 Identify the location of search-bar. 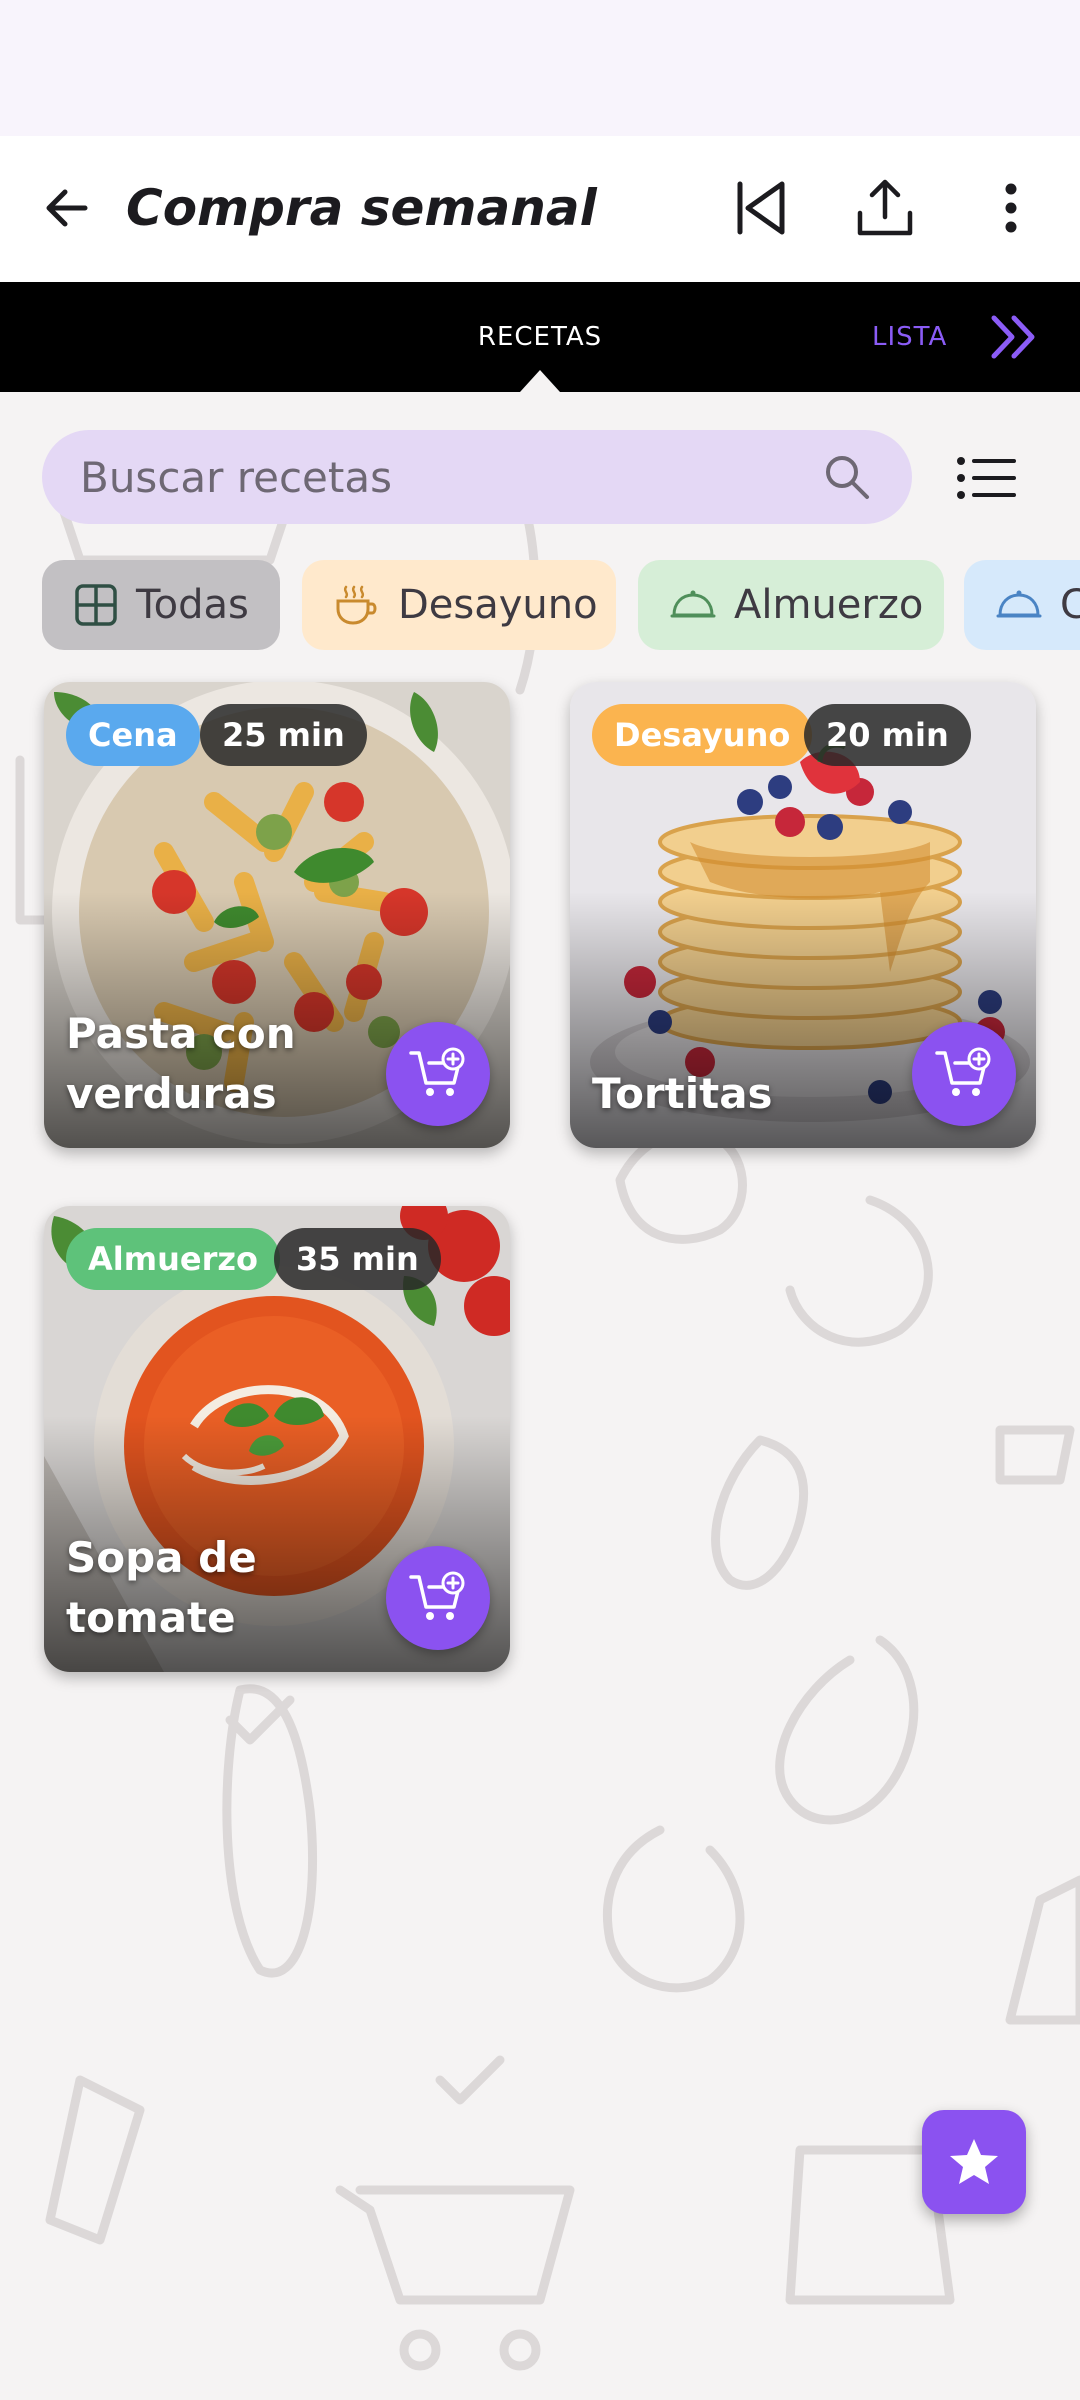
(477, 477).